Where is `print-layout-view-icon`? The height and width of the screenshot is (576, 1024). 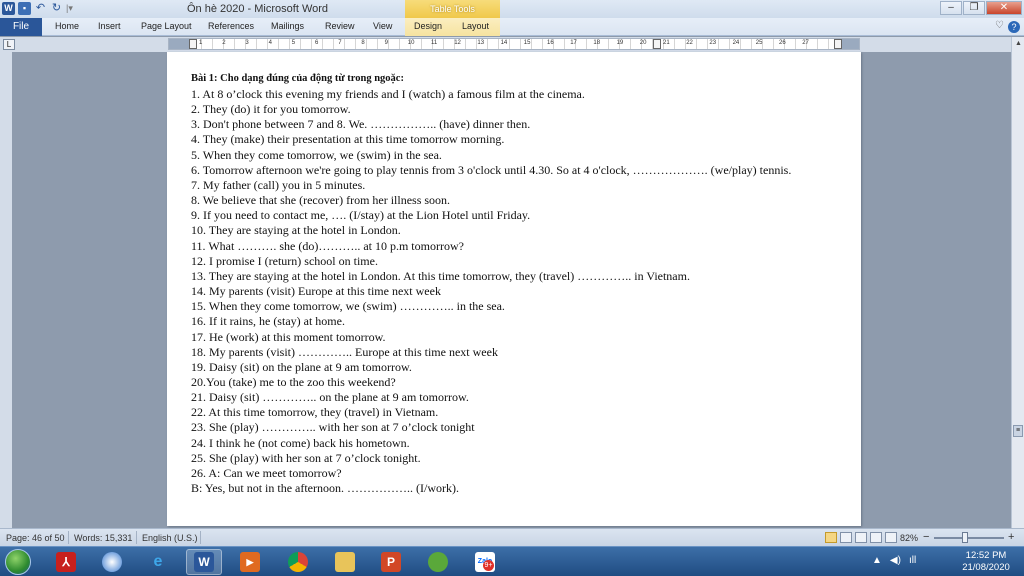 print-layout-view-icon is located at coordinates (831, 537).